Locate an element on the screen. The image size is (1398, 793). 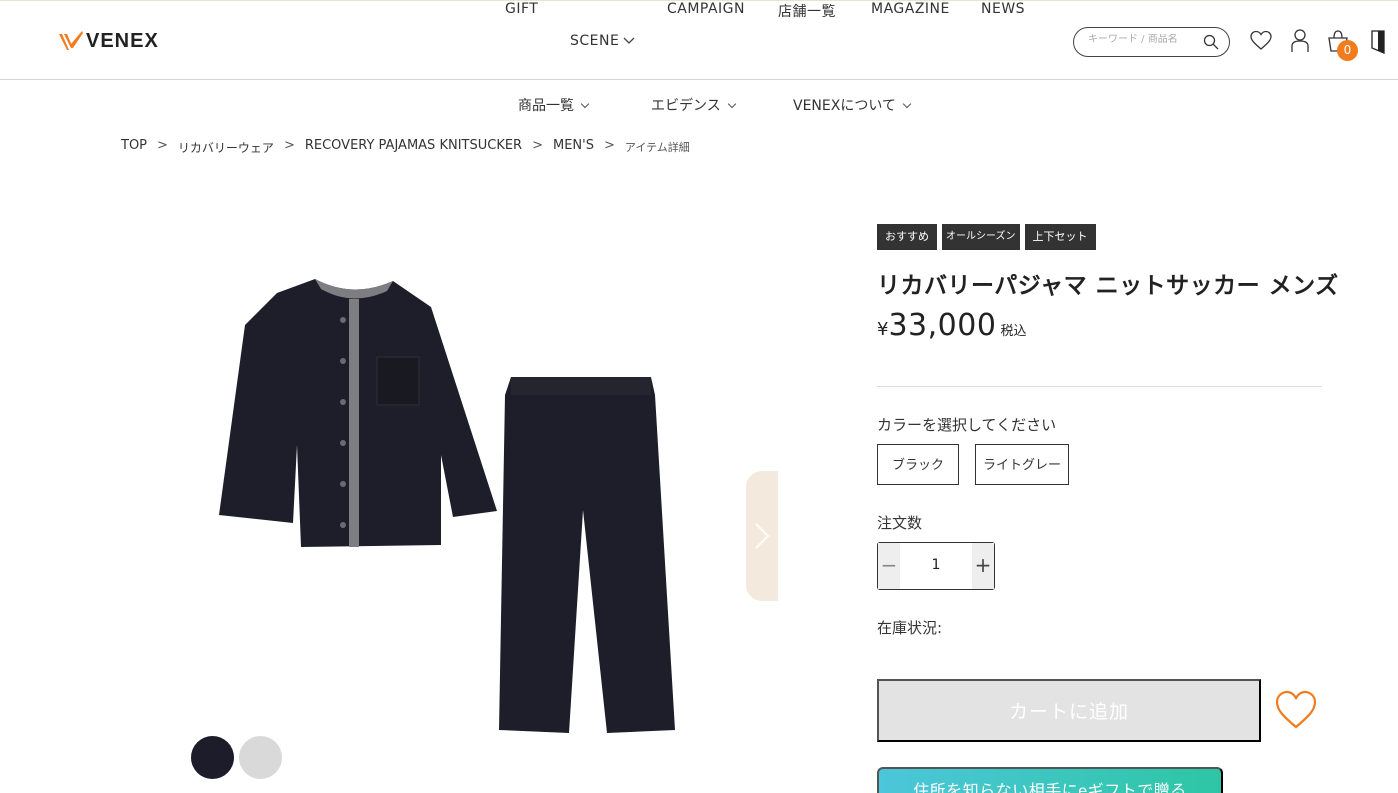
add-to-cart-button: カートに追加 is located at coordinates (1069, 710).